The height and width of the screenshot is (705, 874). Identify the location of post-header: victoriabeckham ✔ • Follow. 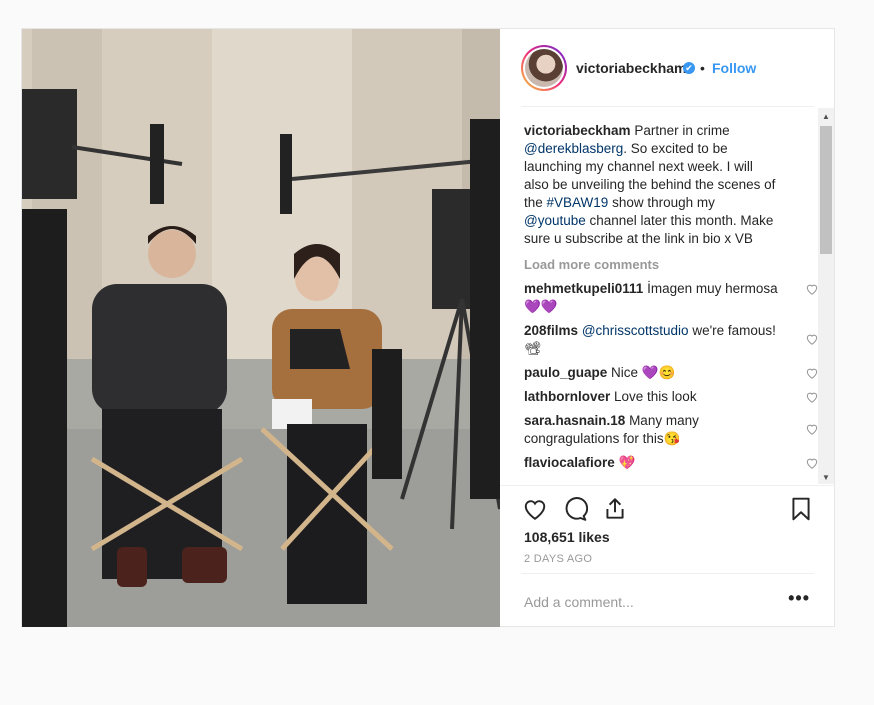
(667, 68).